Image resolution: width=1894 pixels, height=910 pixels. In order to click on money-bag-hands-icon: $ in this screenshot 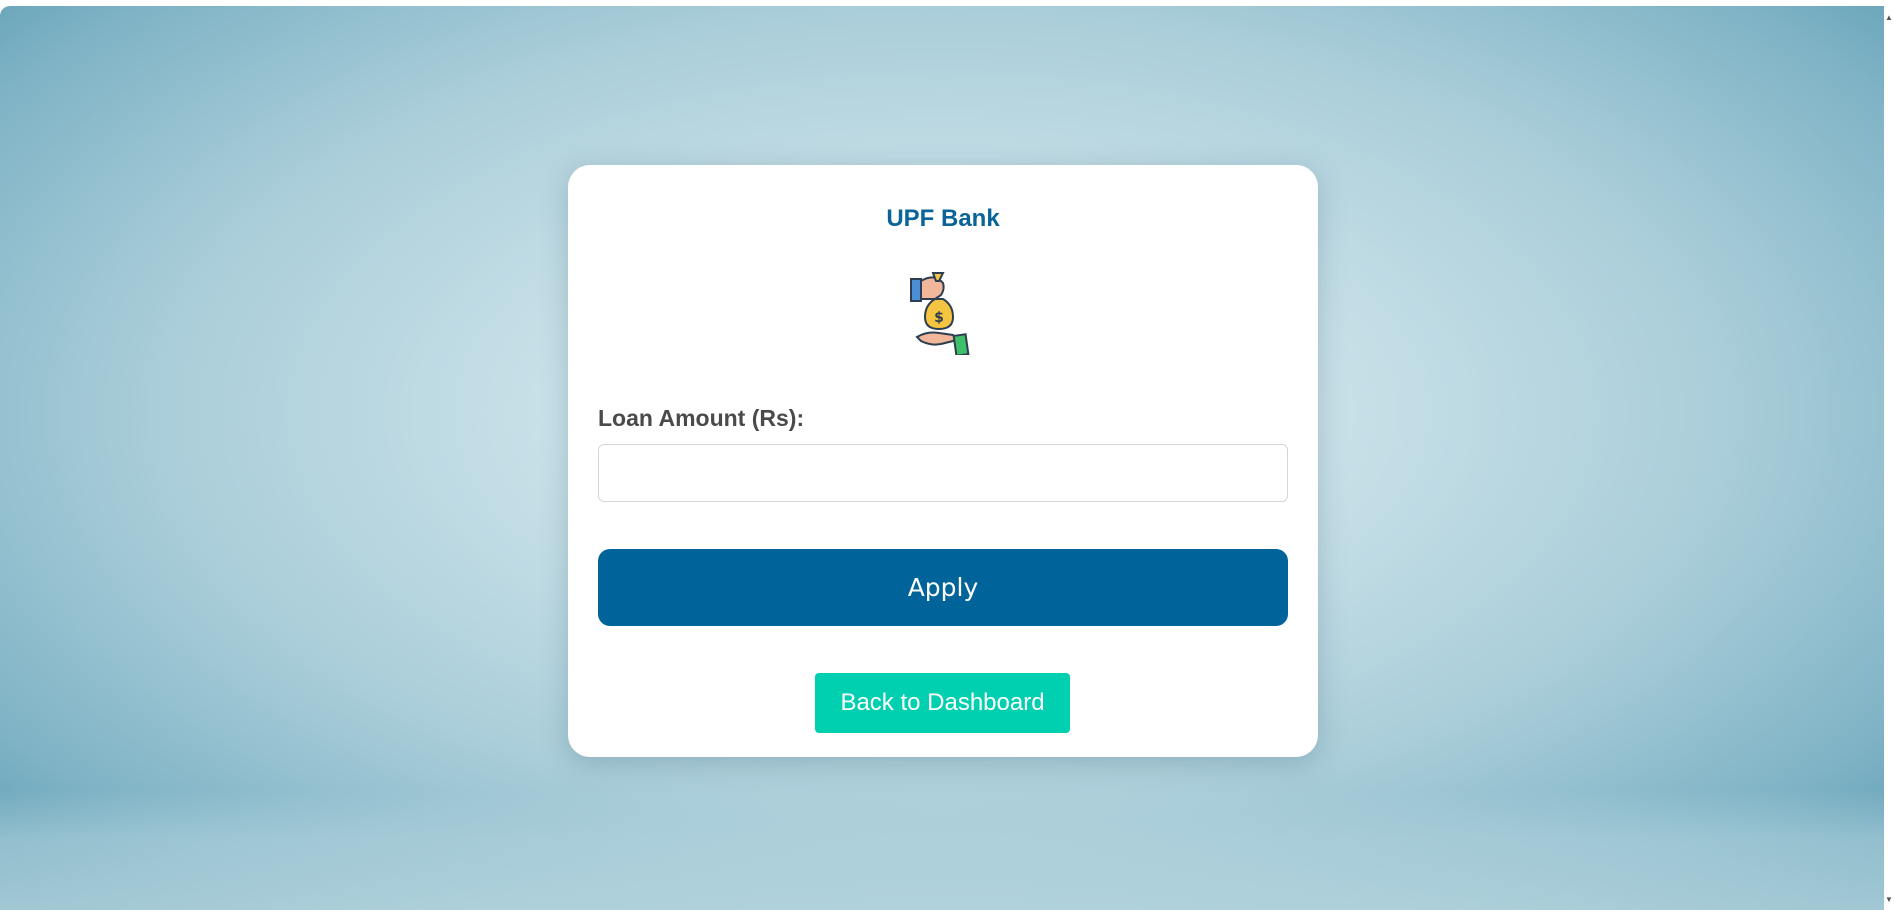, I will do `click(940, 313)`.